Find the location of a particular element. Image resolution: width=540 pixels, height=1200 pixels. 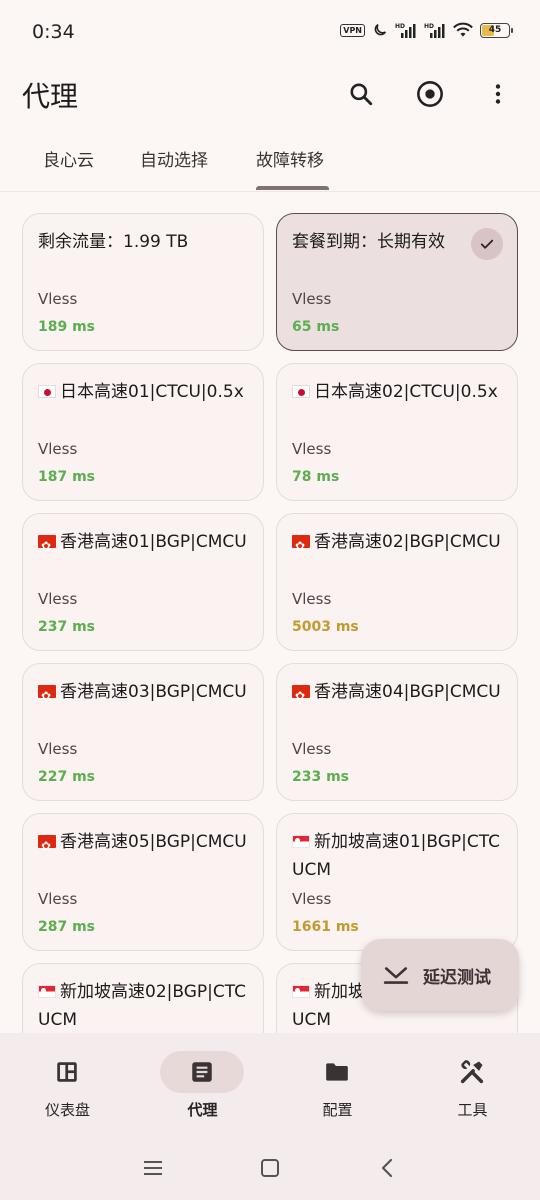

proxy-name-text: 香港高速04|BGP|CMCU is located at coordinates (407, 692).